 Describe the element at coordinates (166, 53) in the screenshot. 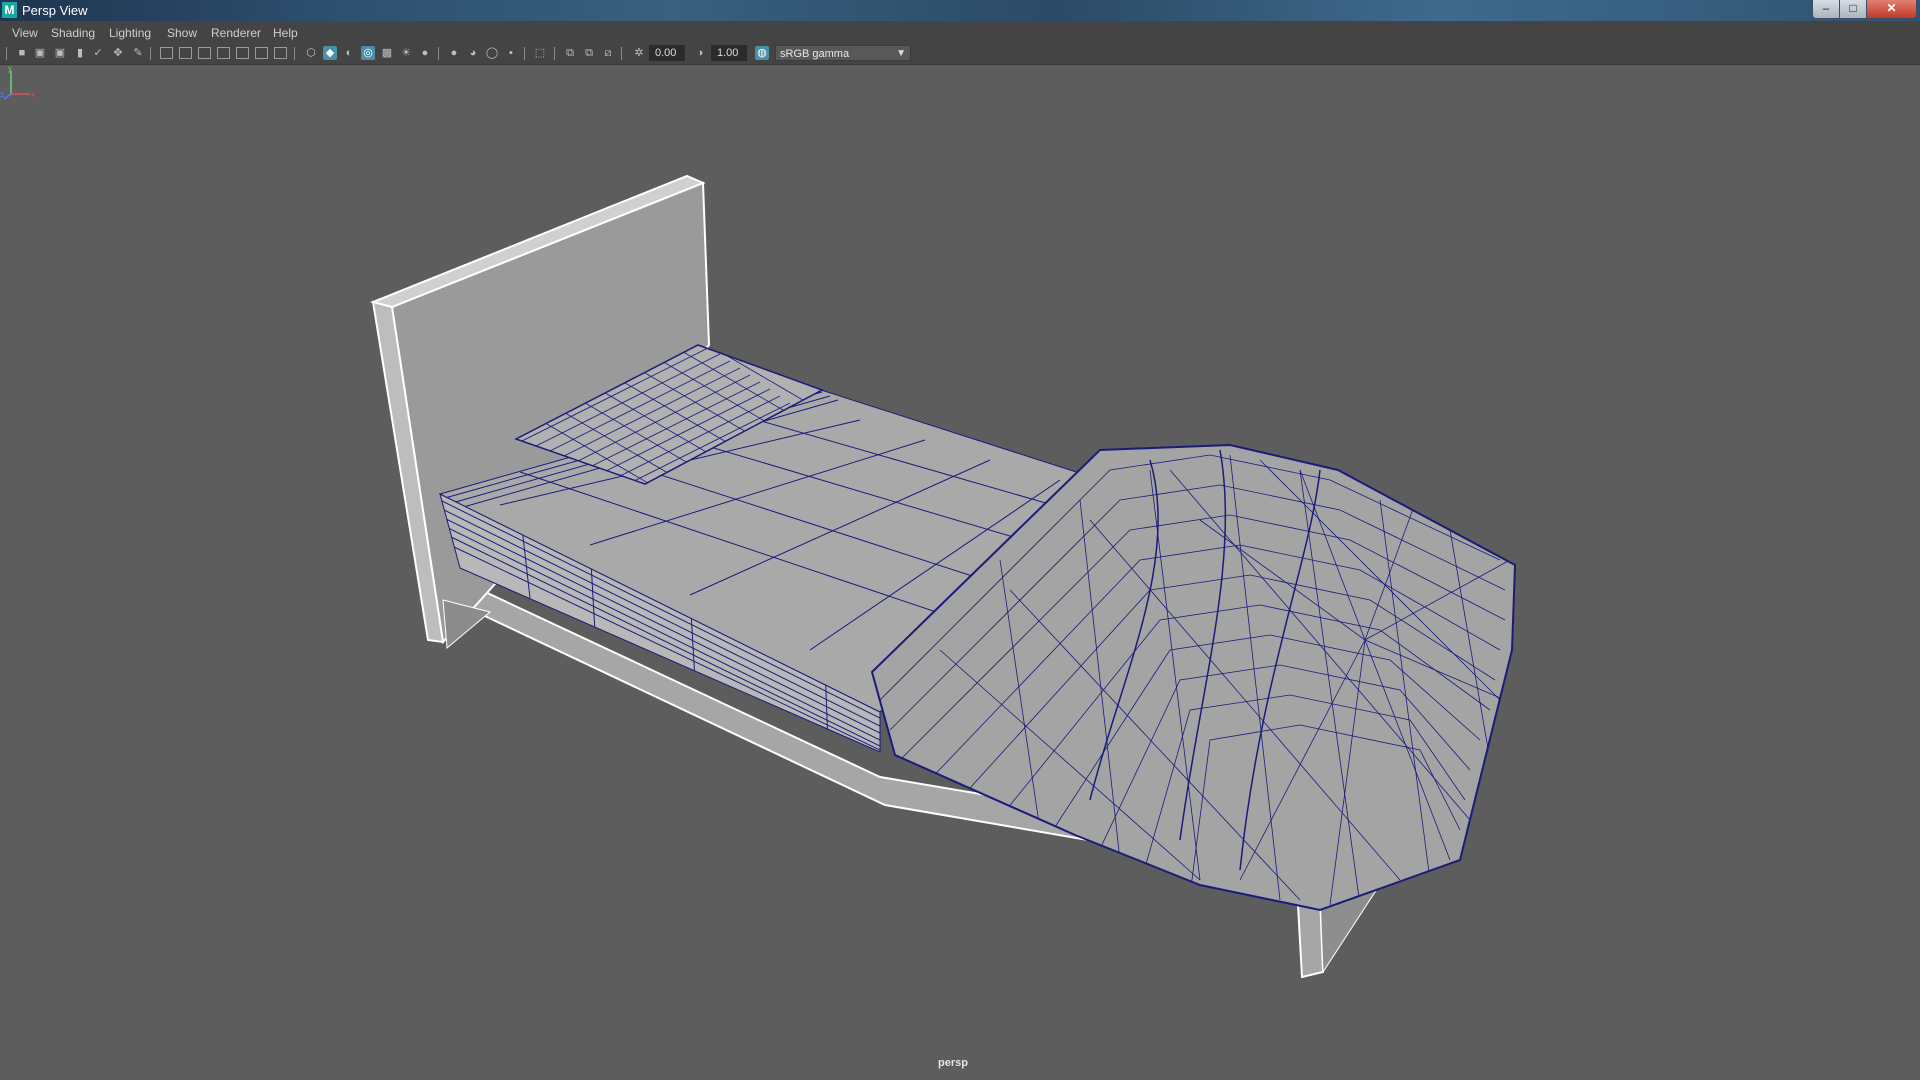

I see `grid-icon` at that location.